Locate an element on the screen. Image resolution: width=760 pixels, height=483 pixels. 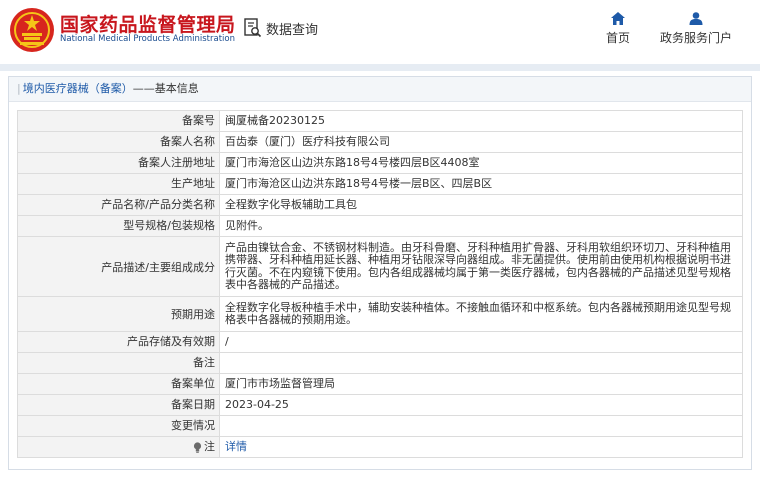
field-label: 备注 is located at coordinates (118, 363).